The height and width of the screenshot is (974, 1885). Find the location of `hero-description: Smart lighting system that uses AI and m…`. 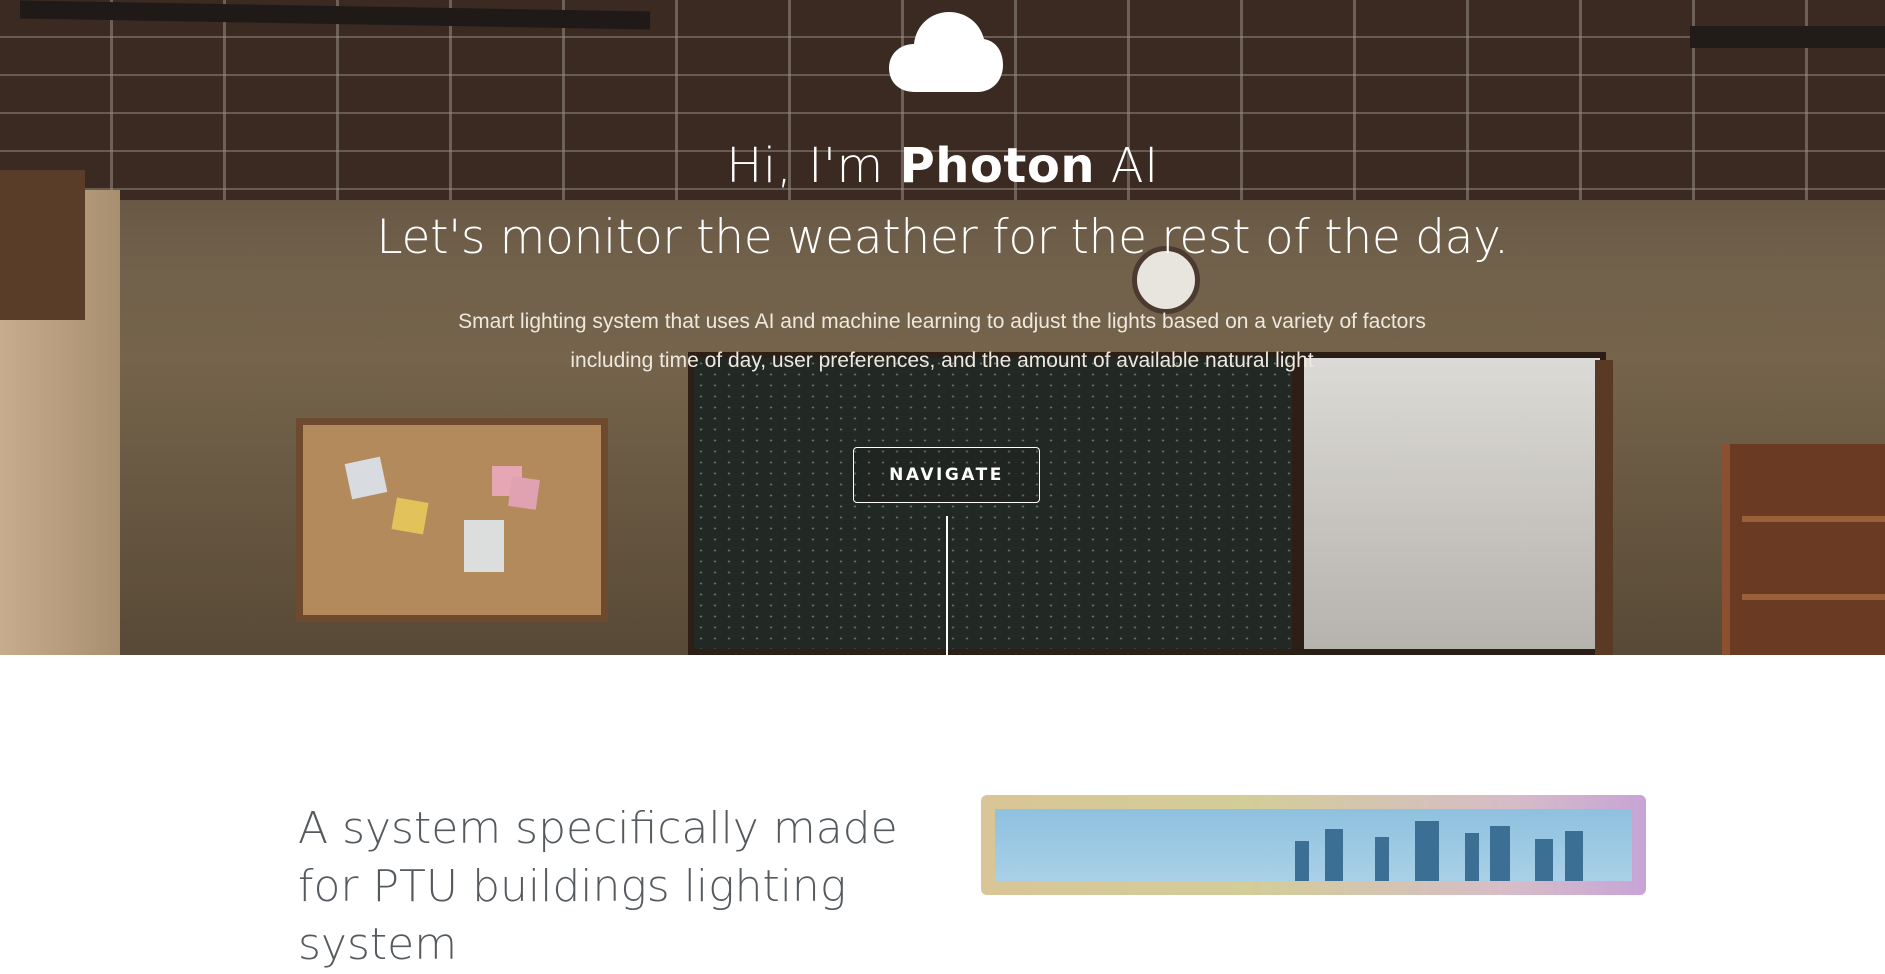

hero-description: Smart lighting system that uses AI and m… is located at coordinates (942, 341).